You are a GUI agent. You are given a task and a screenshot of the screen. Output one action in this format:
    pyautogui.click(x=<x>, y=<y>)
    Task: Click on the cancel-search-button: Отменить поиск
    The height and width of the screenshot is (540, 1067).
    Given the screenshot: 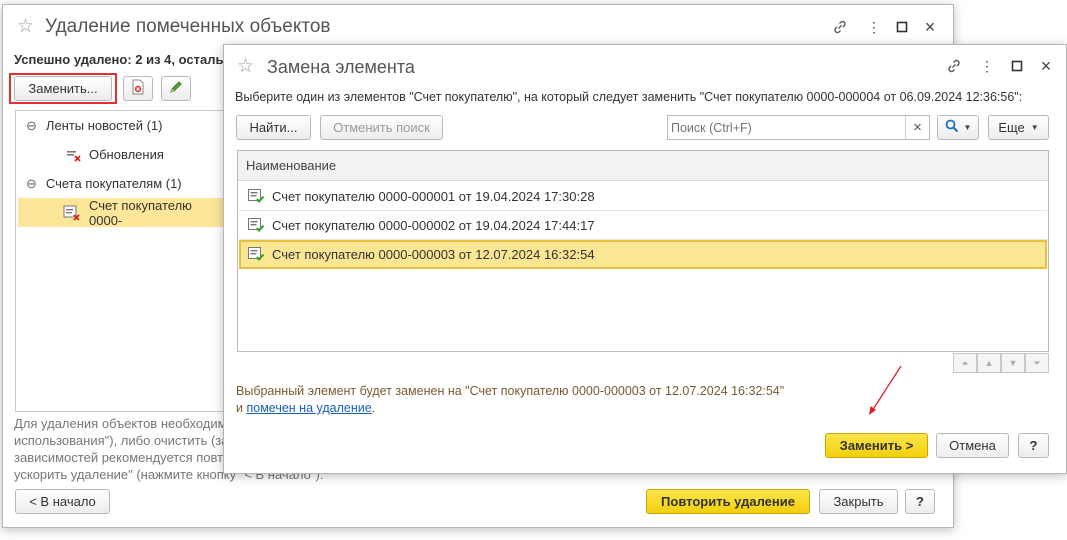 What is the action you would take?
    pyautogui.click(x=381, y=127)
    